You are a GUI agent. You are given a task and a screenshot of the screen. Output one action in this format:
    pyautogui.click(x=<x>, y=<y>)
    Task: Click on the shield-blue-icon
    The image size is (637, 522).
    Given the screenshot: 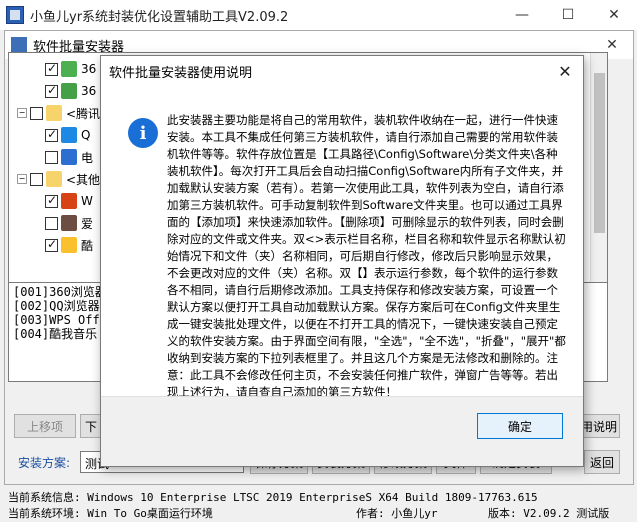 What is the action you would take?
    pyautogui.click(x=69, y=157)
    